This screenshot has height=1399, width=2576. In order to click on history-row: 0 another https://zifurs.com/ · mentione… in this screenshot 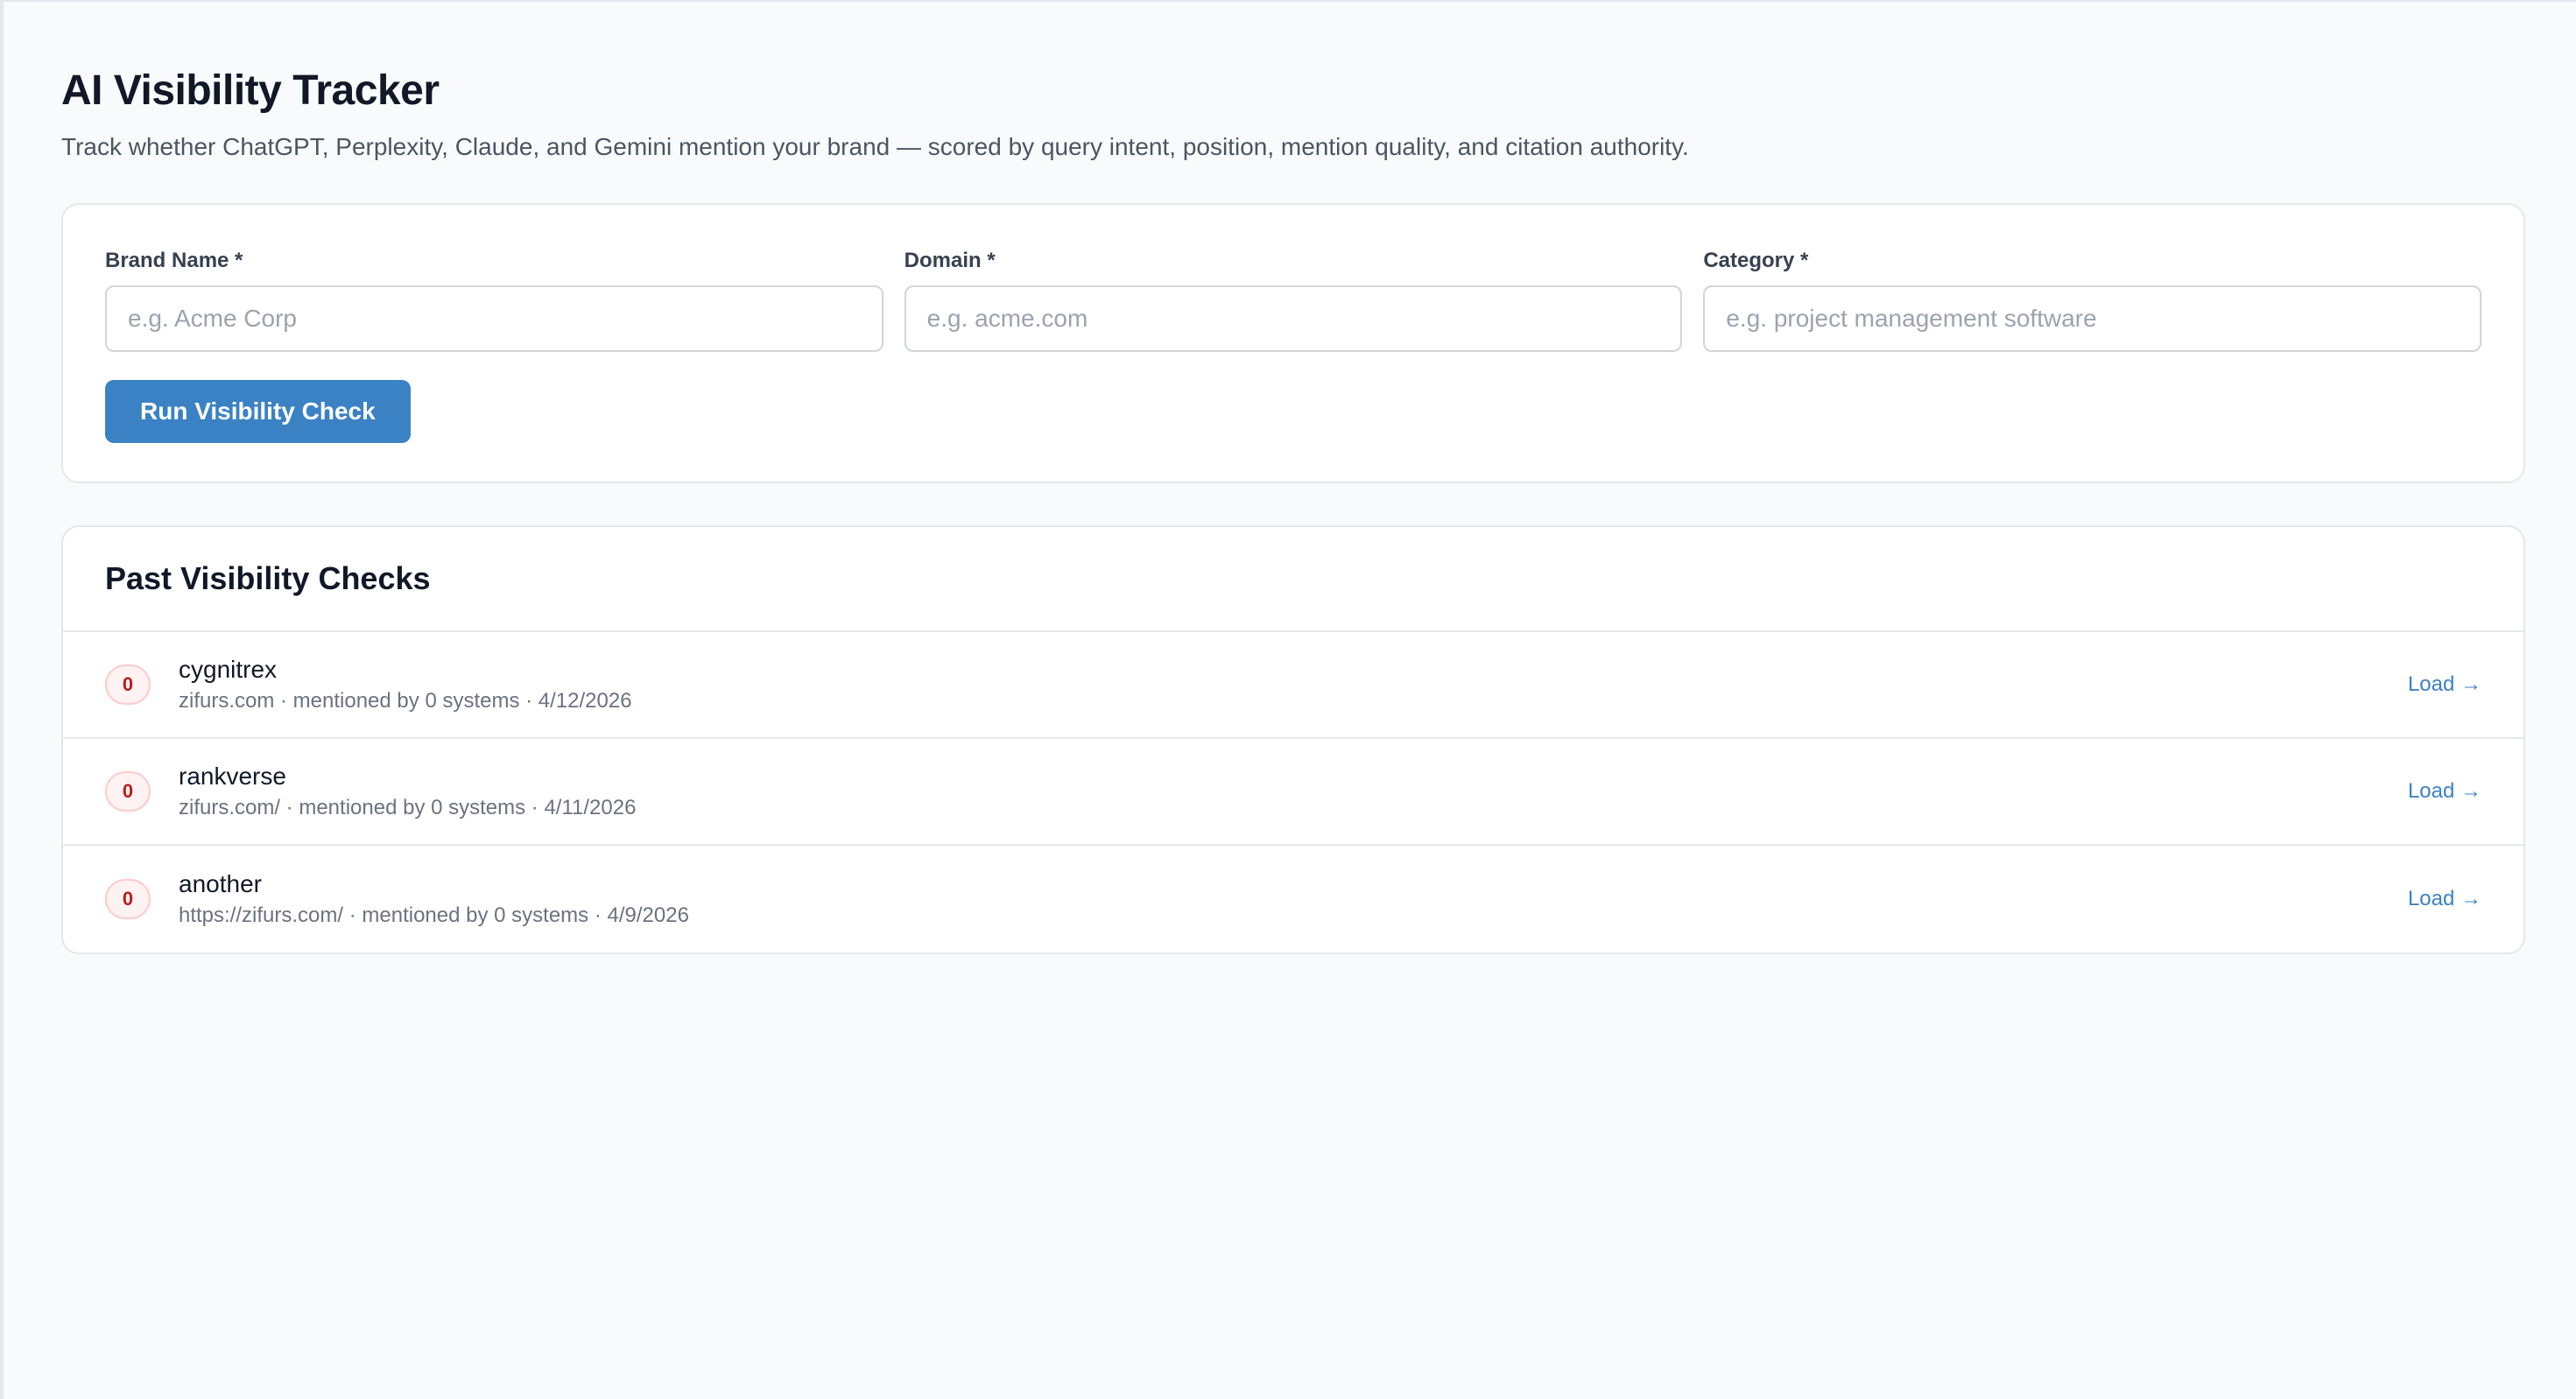, I will do `click(1293, 899)`.